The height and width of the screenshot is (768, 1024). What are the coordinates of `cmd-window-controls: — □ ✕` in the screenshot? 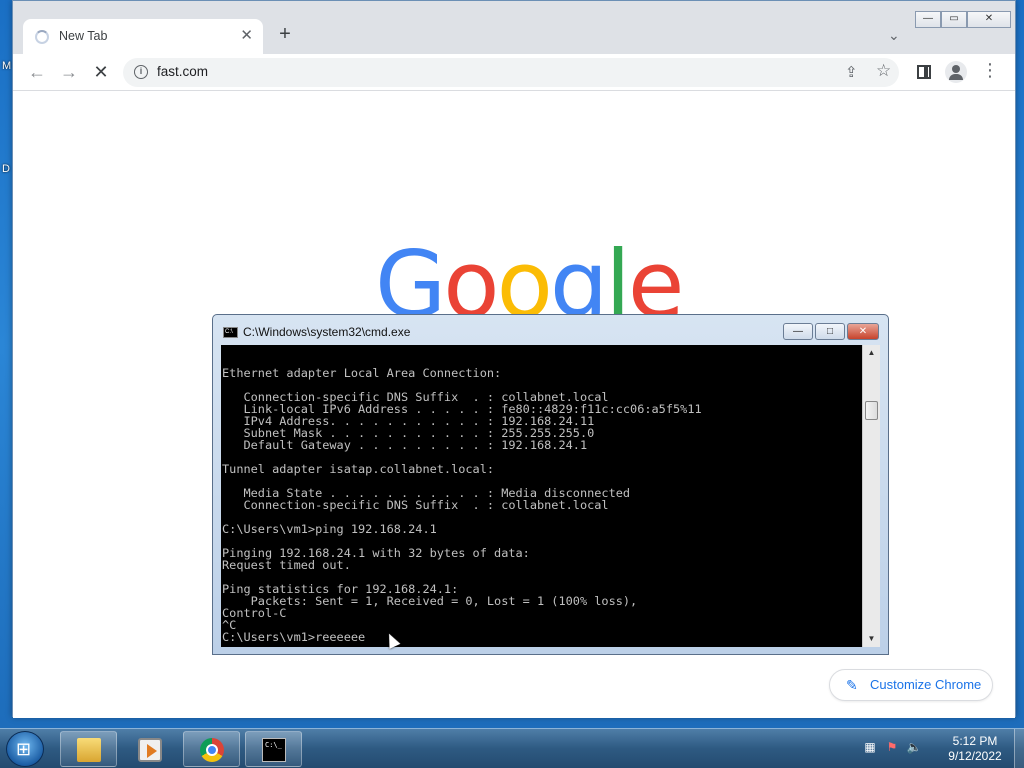 It's located at (831, 331).